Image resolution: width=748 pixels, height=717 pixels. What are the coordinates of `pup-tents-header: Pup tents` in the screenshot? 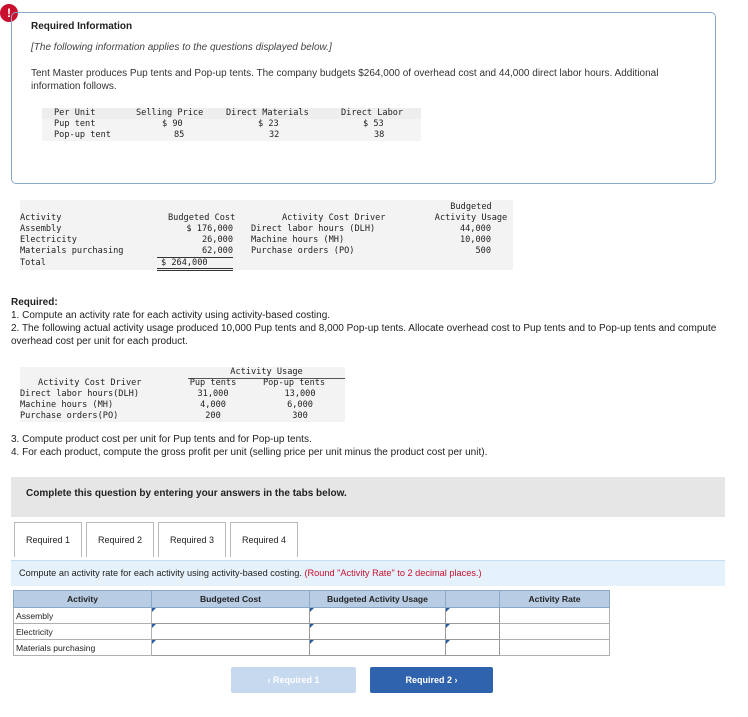 It's located at (213, 383).